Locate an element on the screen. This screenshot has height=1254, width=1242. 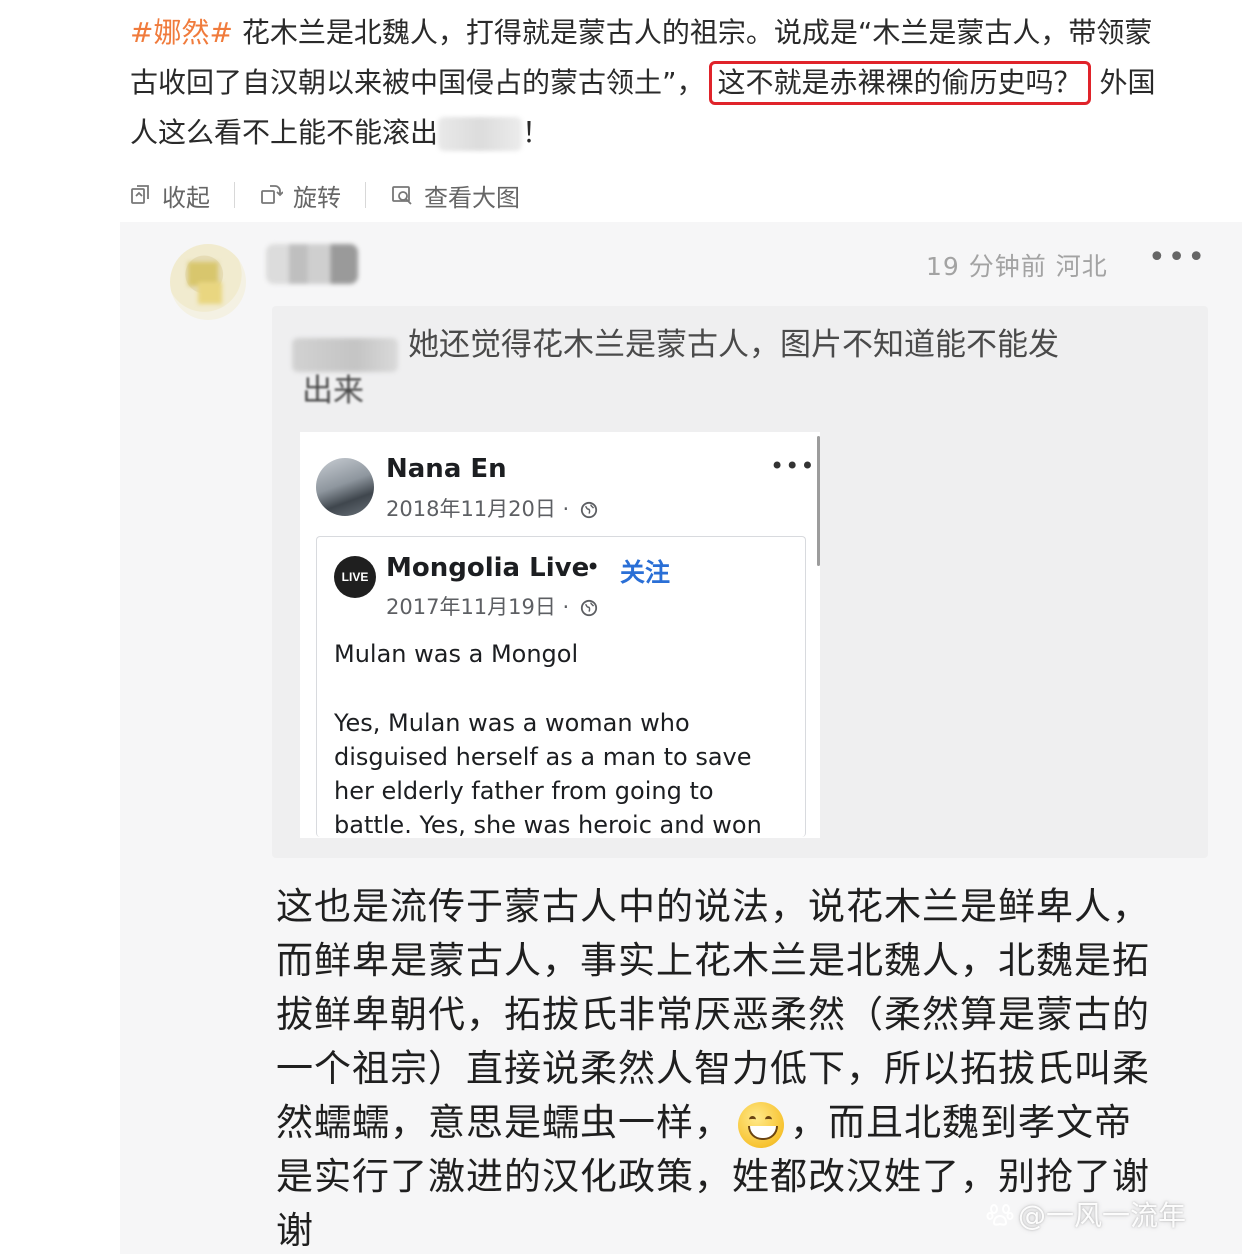
page-name: Mongolia Live is located at coordinates (488, 568).